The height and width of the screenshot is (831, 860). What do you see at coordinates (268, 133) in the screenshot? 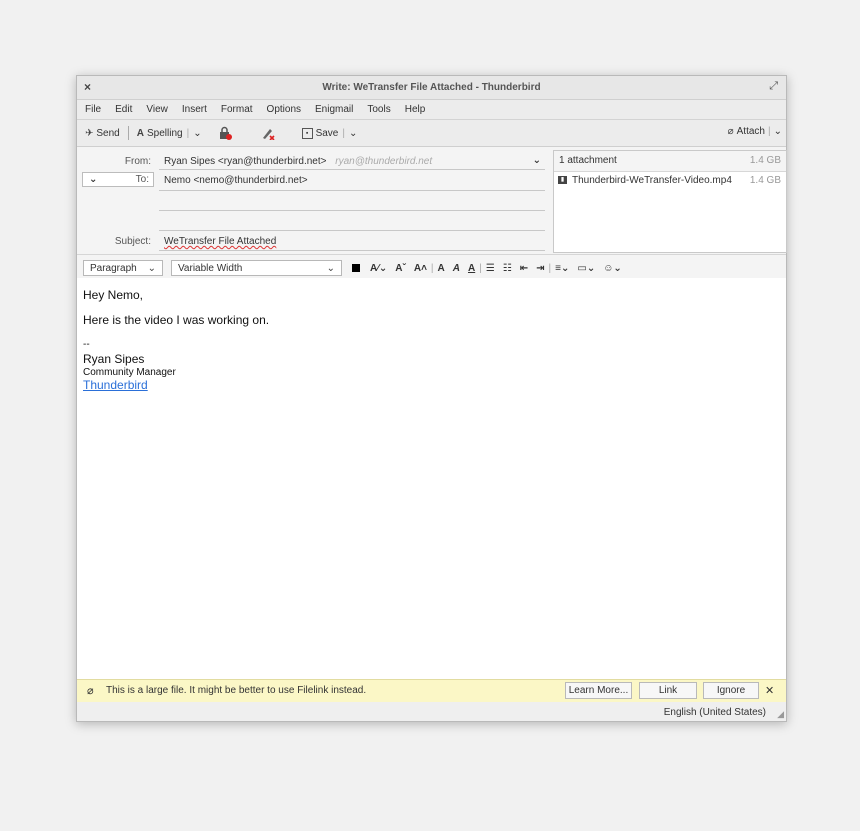
I see `sign-button` at bounding box center [268, 133].